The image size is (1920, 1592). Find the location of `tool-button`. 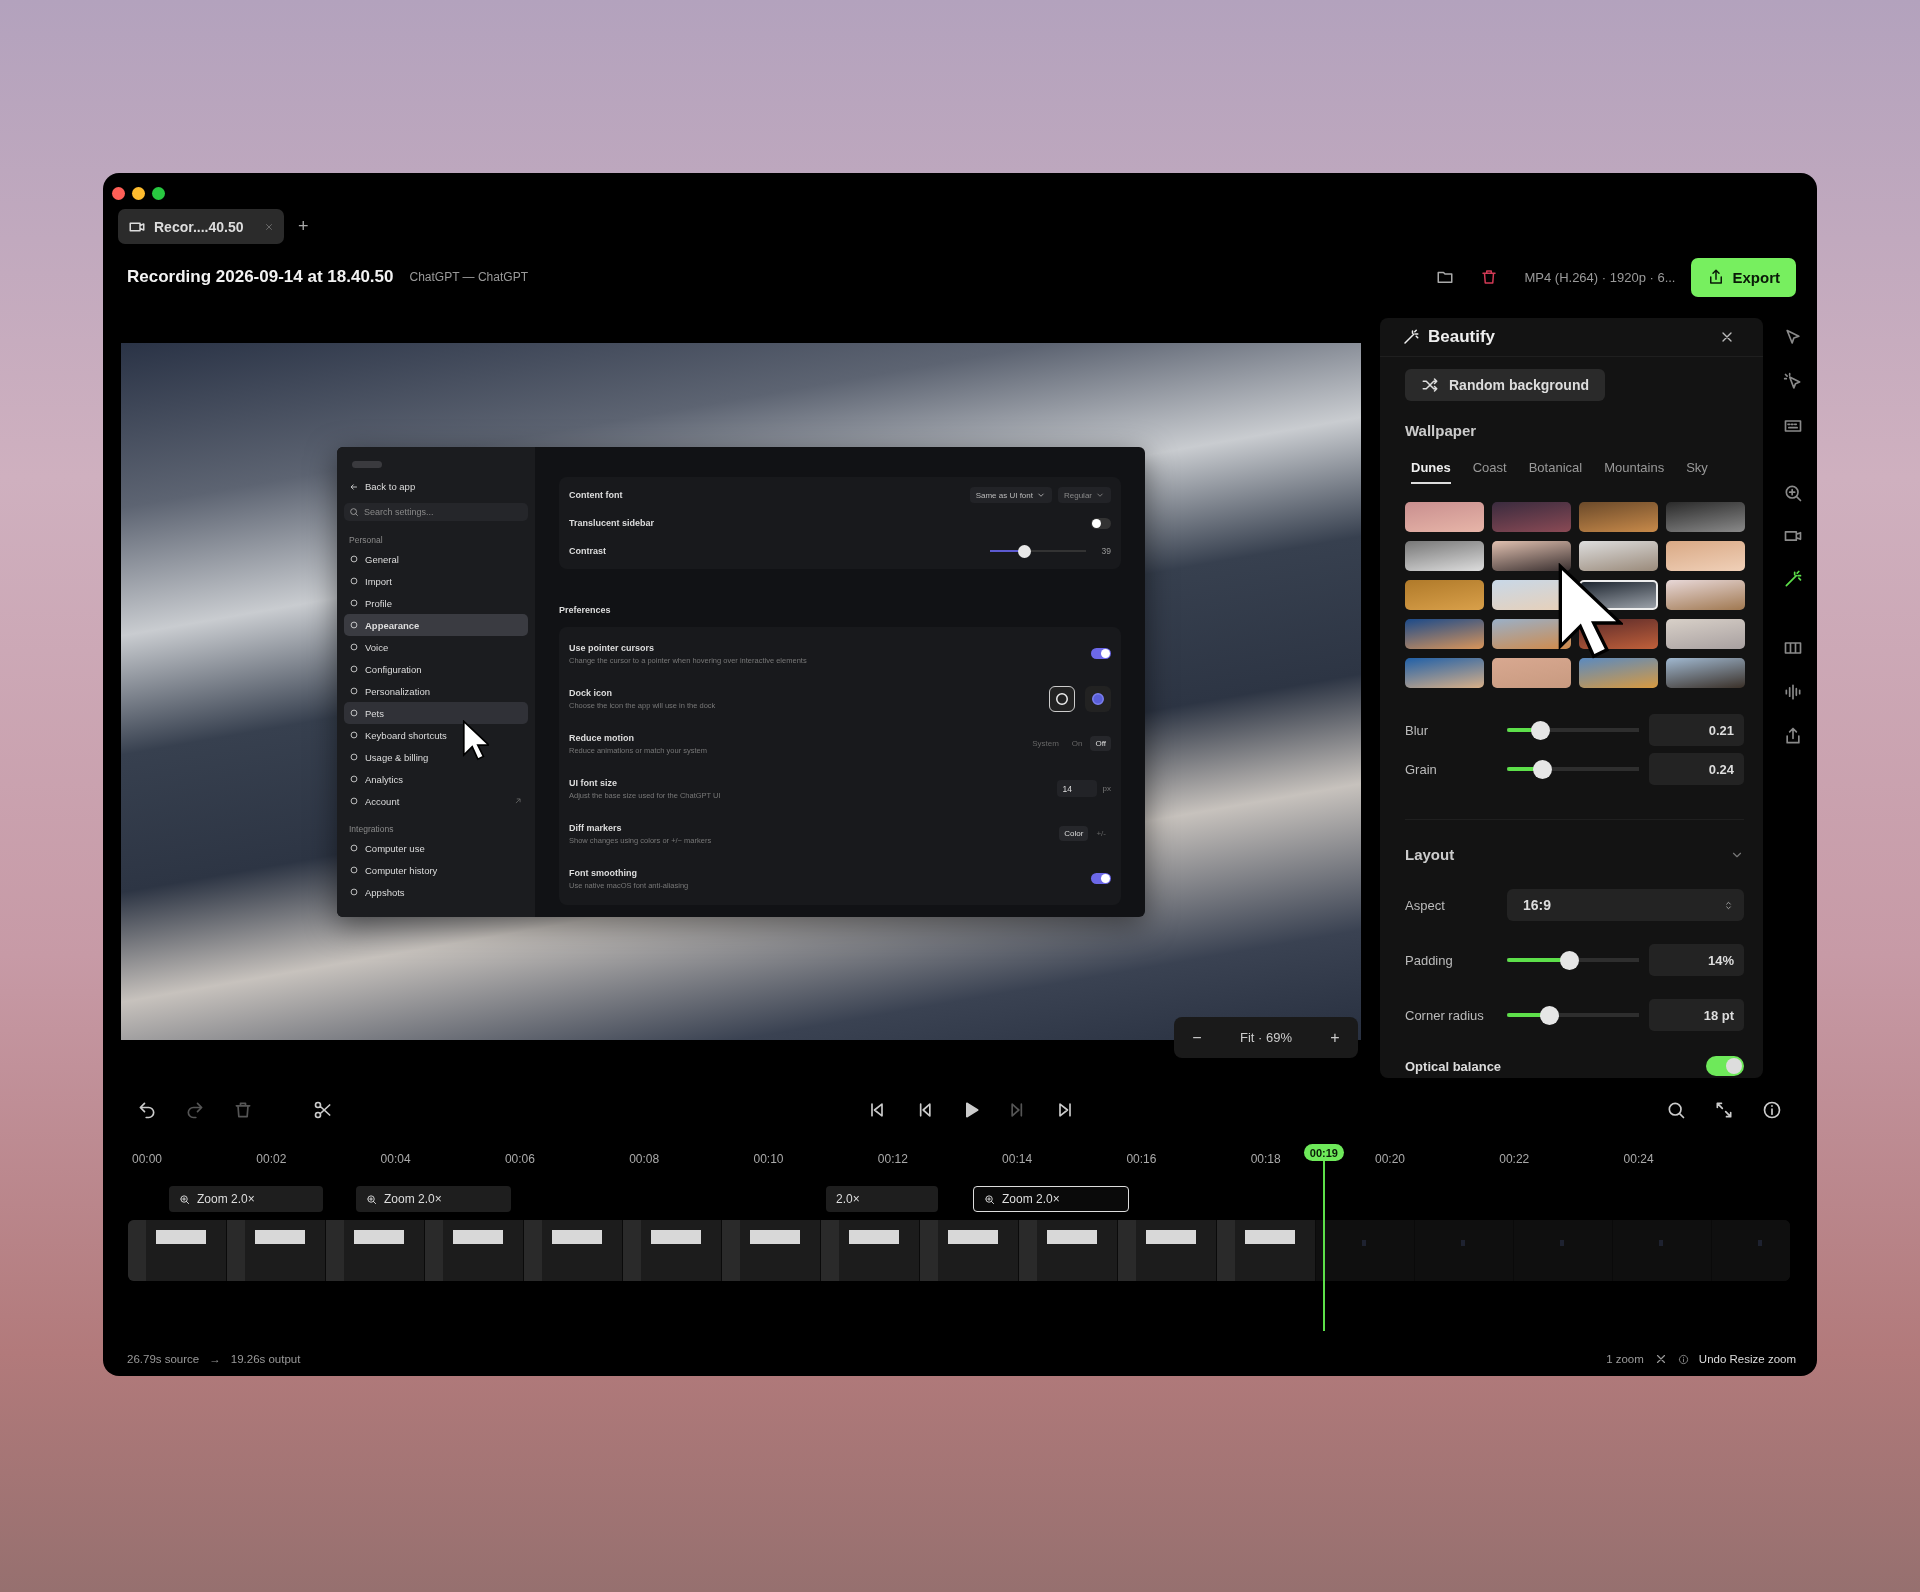

tool-button is located at coordinates (1792, 382).